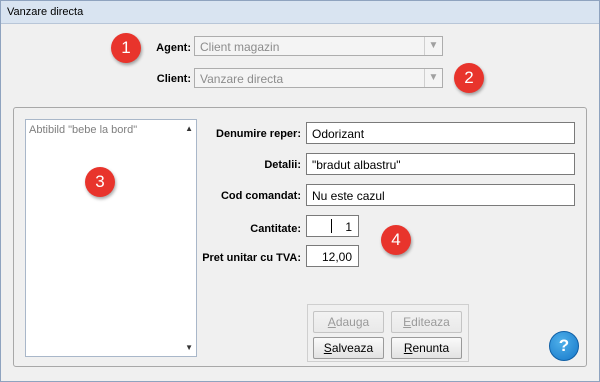  Describe the element at coordinates (282, 165) in the screenshot. I see `detalii-label: Detalii:` at that location.